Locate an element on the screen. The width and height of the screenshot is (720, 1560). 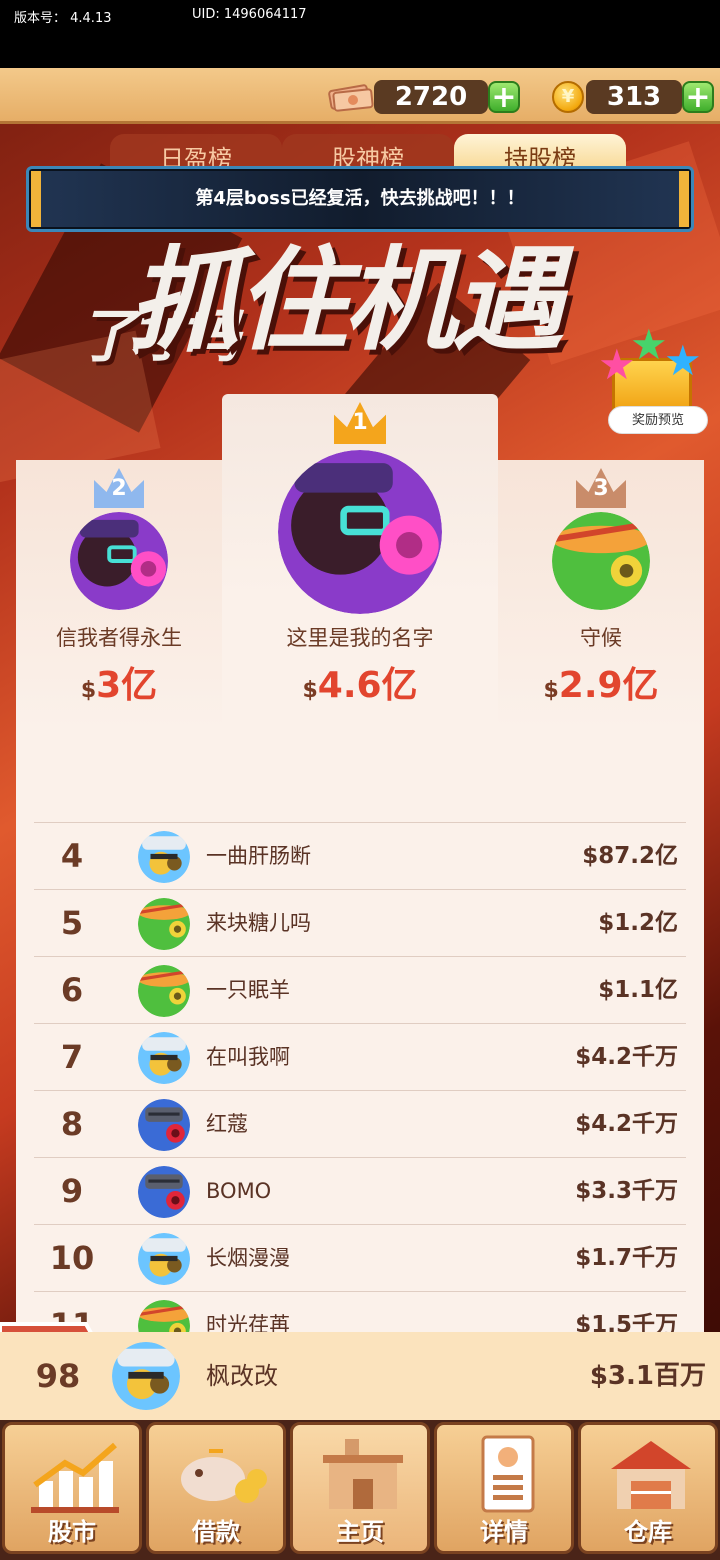
reward-preview-button: ★ ★ ★ 奖励预览 is located at coordinates (654, 376).